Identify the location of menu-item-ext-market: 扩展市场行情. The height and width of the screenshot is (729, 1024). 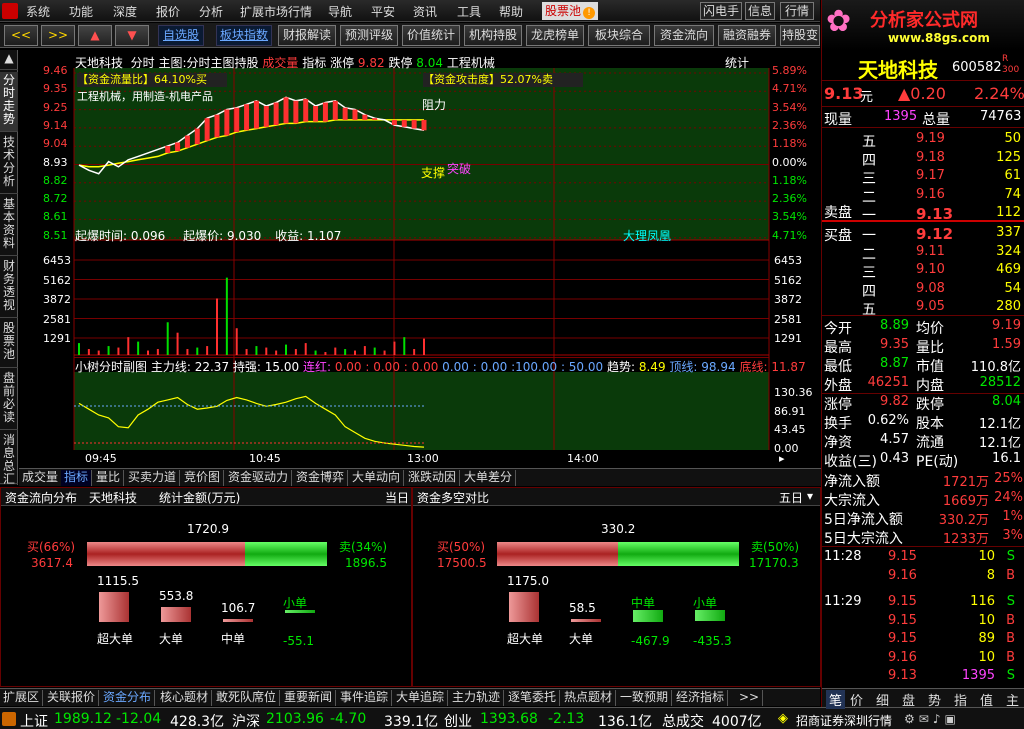
(276, 11).